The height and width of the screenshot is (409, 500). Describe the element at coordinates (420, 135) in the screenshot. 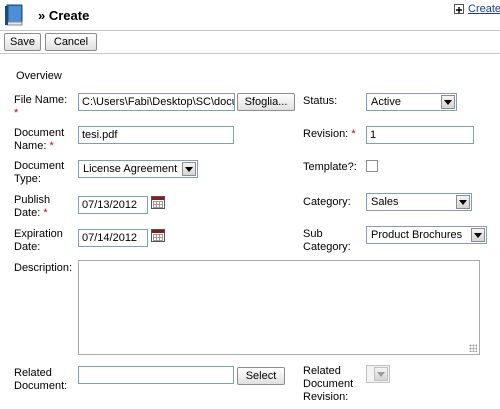

I see `revision-field: 1` at that location.